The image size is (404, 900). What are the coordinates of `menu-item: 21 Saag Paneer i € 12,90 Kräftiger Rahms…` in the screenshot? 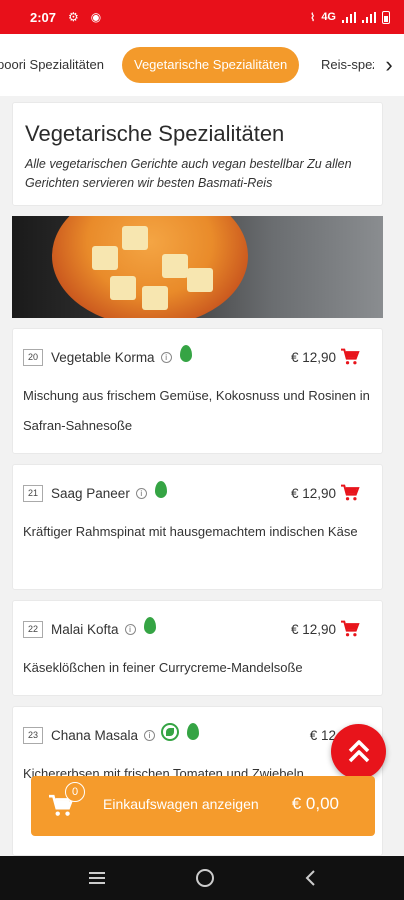 It's located at (197, 527).